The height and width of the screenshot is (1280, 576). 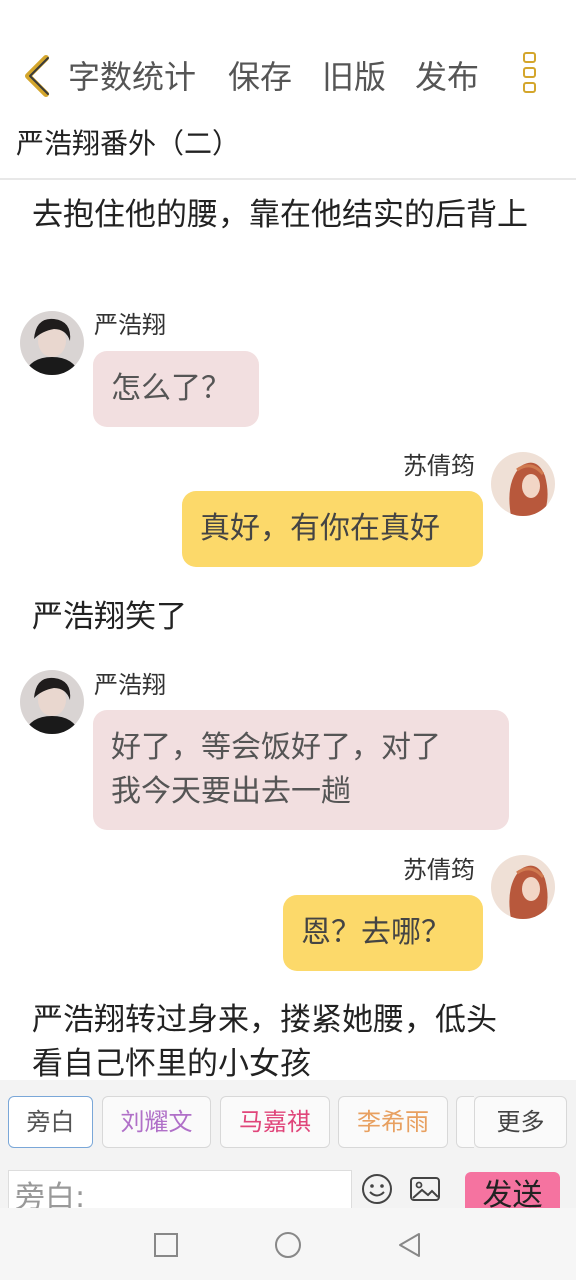 What do you see at coordinates (132, 77) in the screenshot?
I see `word-count-button: 字数统计` at bounding box center [132, 77].